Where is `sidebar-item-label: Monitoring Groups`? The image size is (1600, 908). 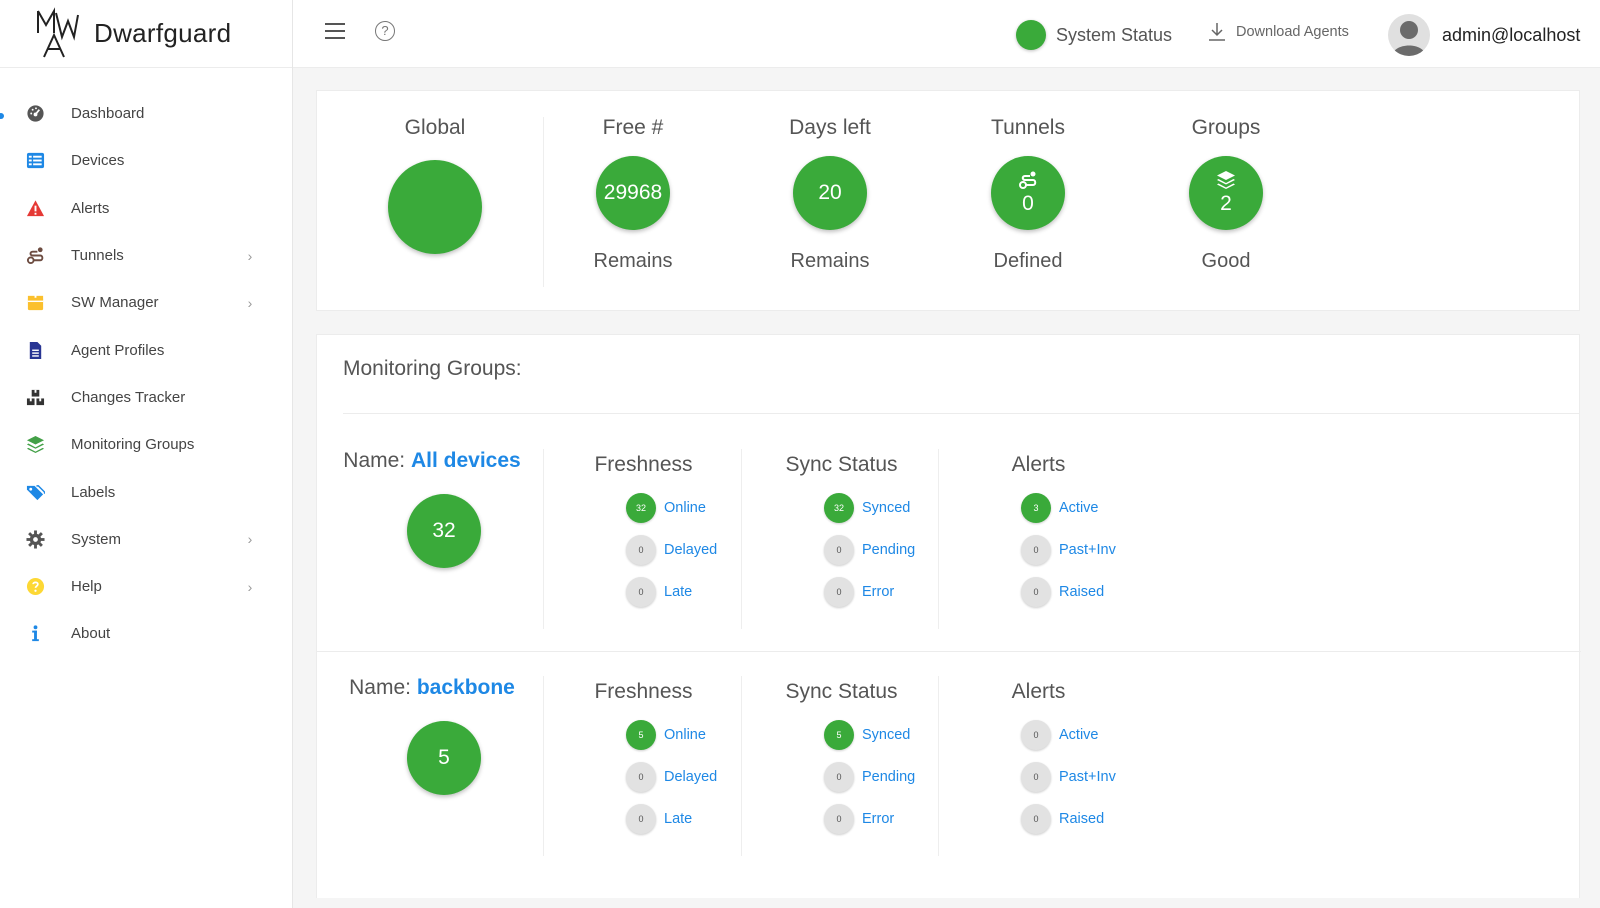 sidebar-item-label: Monitoring Groups is located at coordinates (133, 445).